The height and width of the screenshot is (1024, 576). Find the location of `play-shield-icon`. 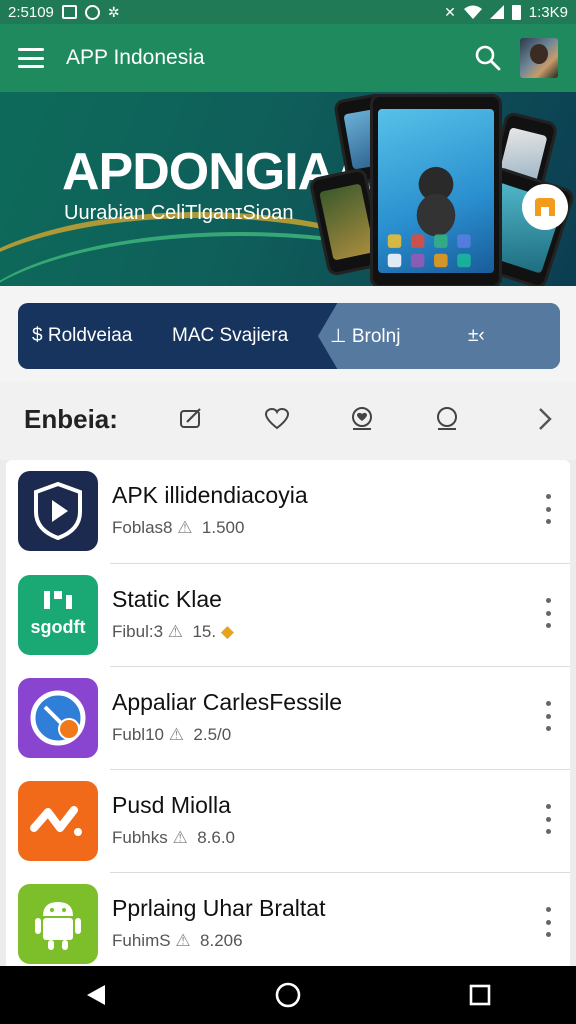

play-shield-icon is located at coordinates (58, 511).